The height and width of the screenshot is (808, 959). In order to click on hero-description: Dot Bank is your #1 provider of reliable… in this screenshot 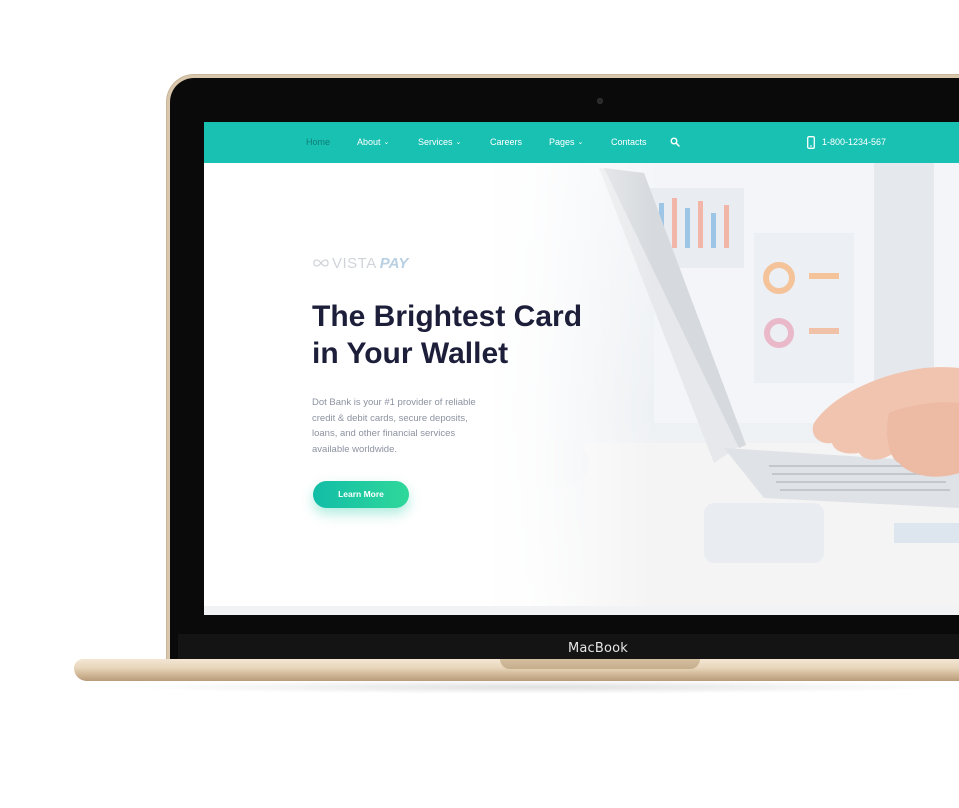, I will do `click(394, 426)`.